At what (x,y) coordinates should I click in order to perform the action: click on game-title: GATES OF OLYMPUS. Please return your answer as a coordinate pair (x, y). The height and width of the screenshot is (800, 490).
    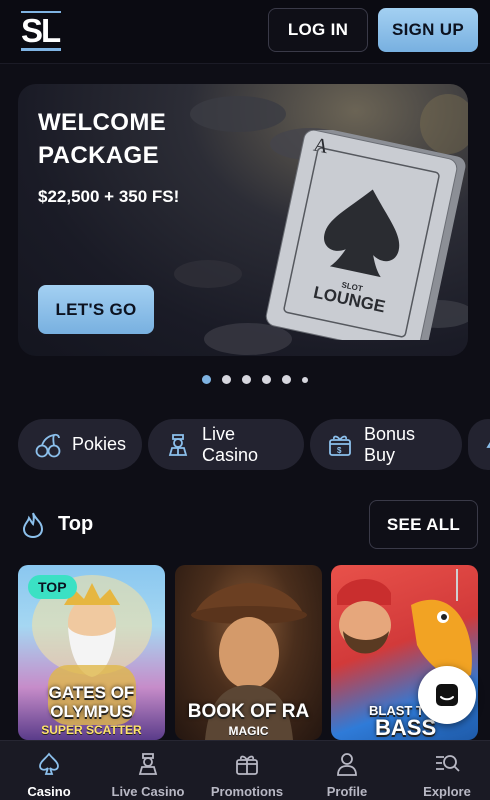
    Looking at the image, I should click on (91, 702).